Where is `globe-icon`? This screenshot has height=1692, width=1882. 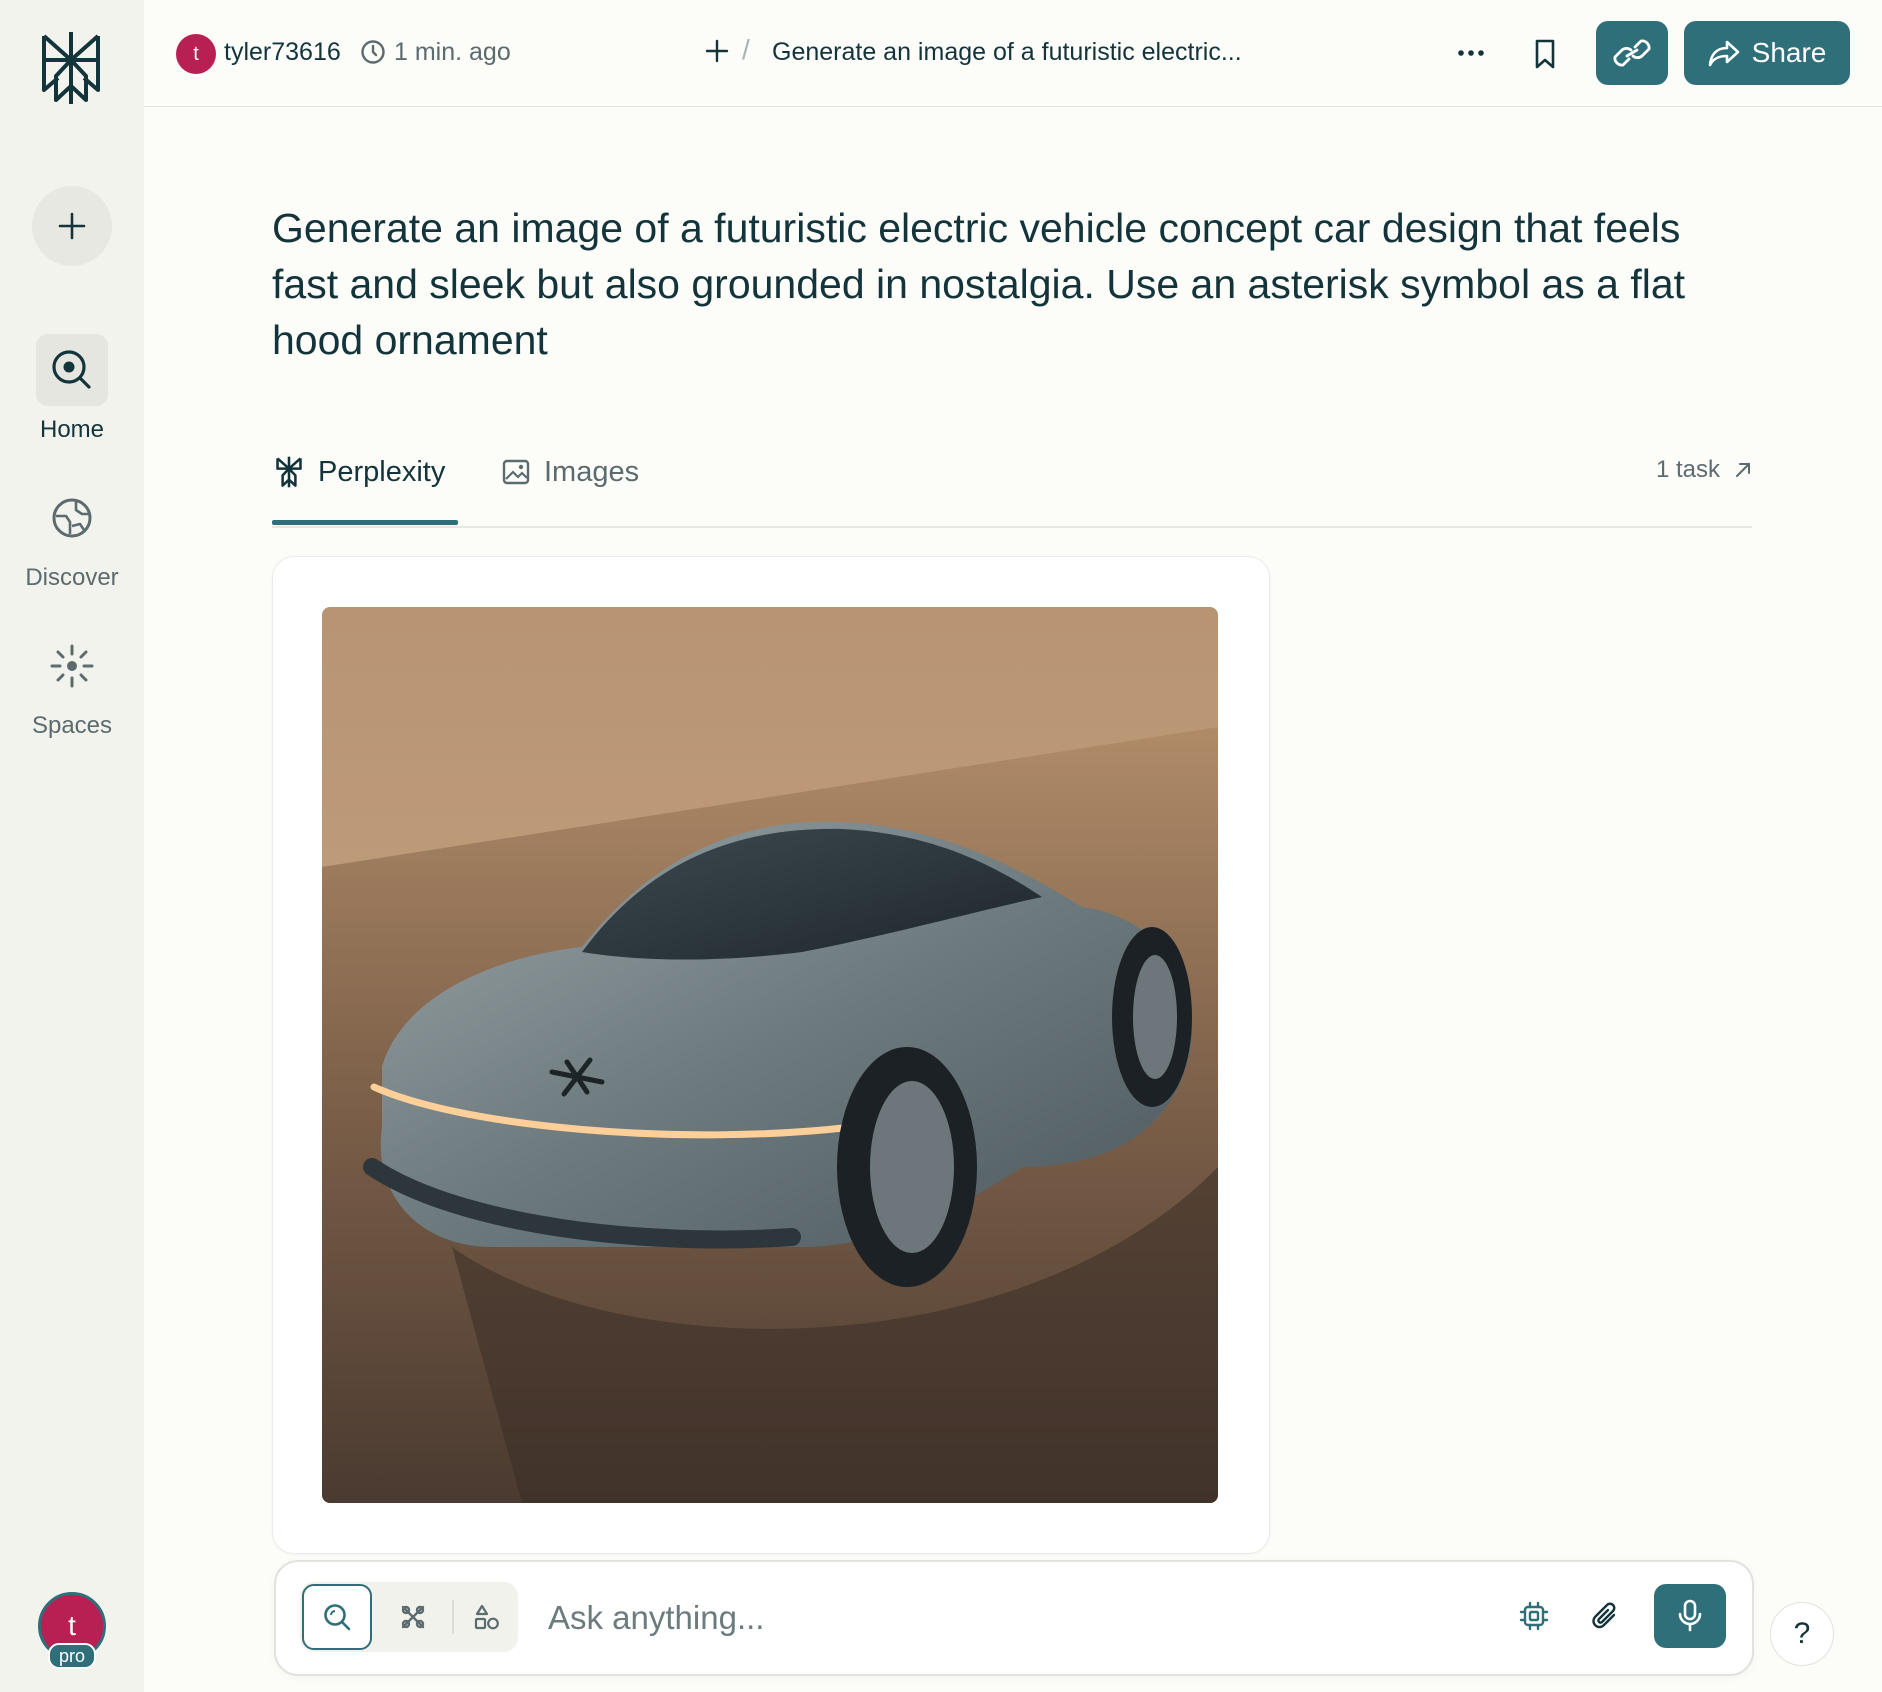 globe-icon is located at coordinates (72, 518).